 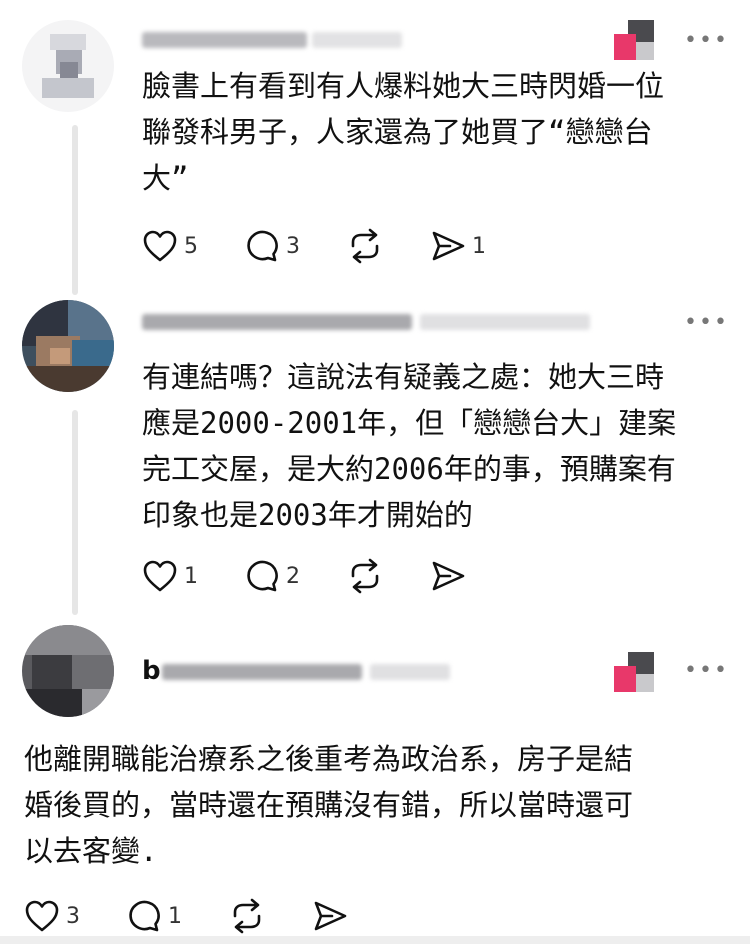 What do you see at coordinates (293, 576) in the screenshot?
I see `reply-count: 2` at bounding box center [293, 576].